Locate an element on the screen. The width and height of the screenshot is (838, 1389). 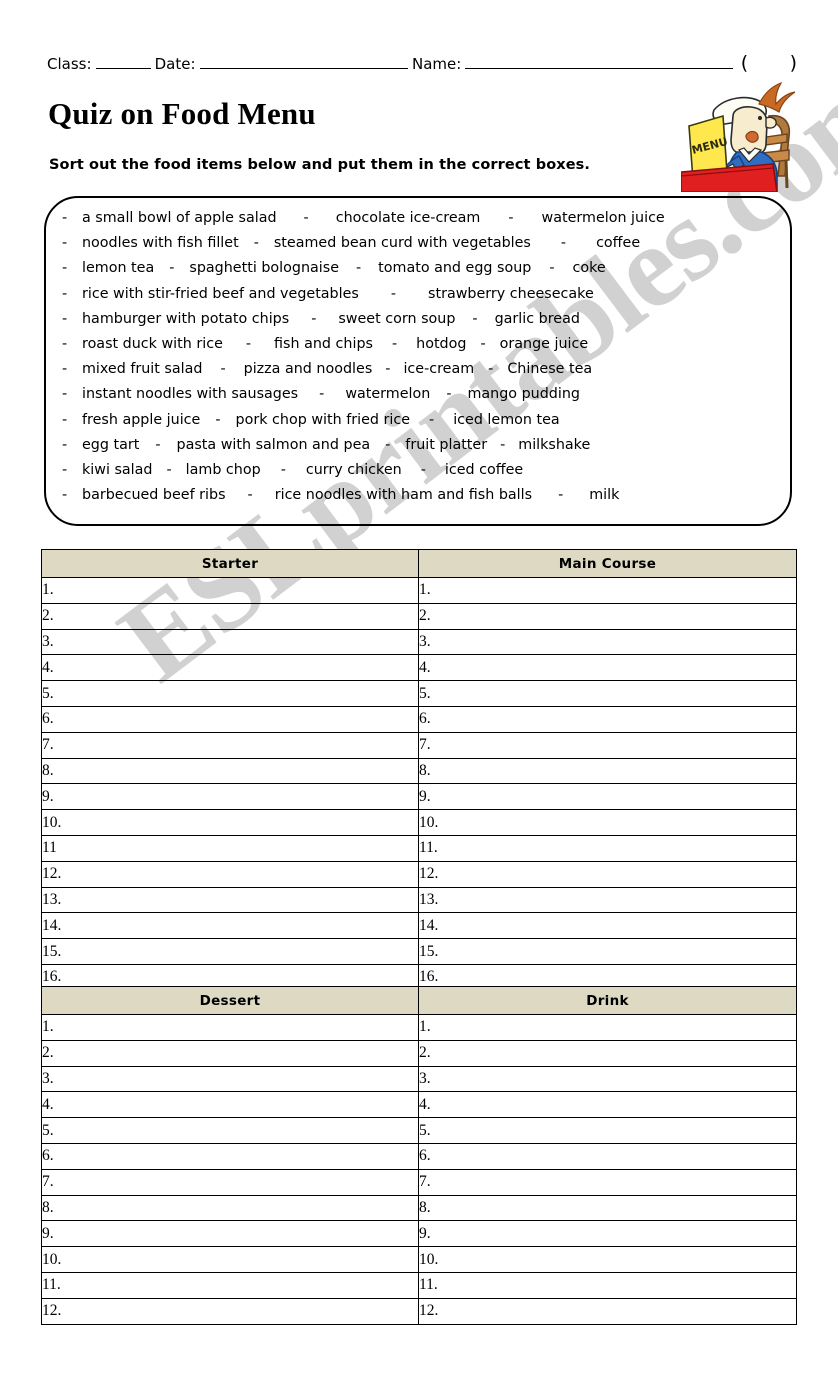
word-bank-item: watermelon is located at coordinates (387, 394).